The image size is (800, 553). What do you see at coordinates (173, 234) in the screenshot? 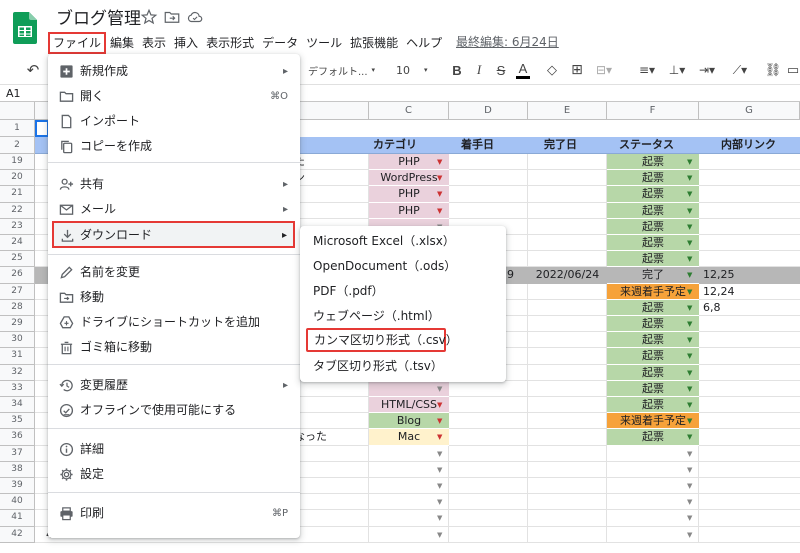
I see `menu-item-download: ダウンロード ▸` at bounding box center [173, 234].